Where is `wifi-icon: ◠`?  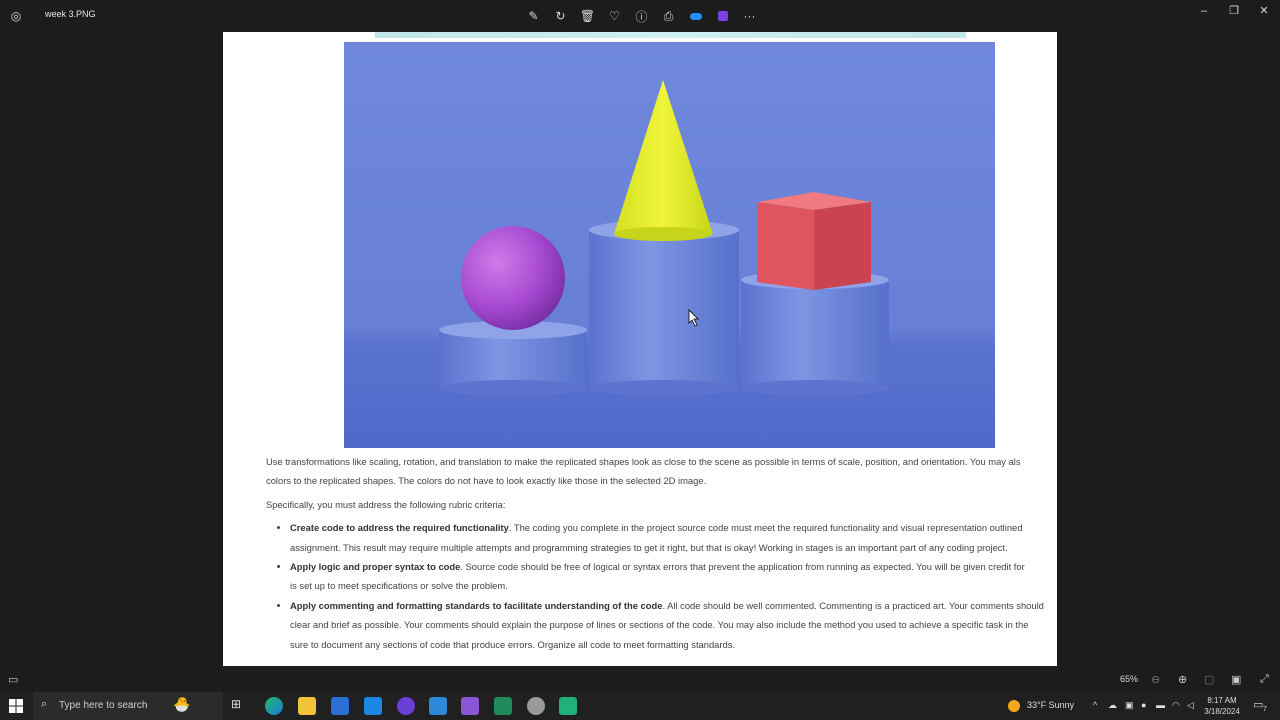
wifi-icon: ◠ is located at coordinates (1176, 705).